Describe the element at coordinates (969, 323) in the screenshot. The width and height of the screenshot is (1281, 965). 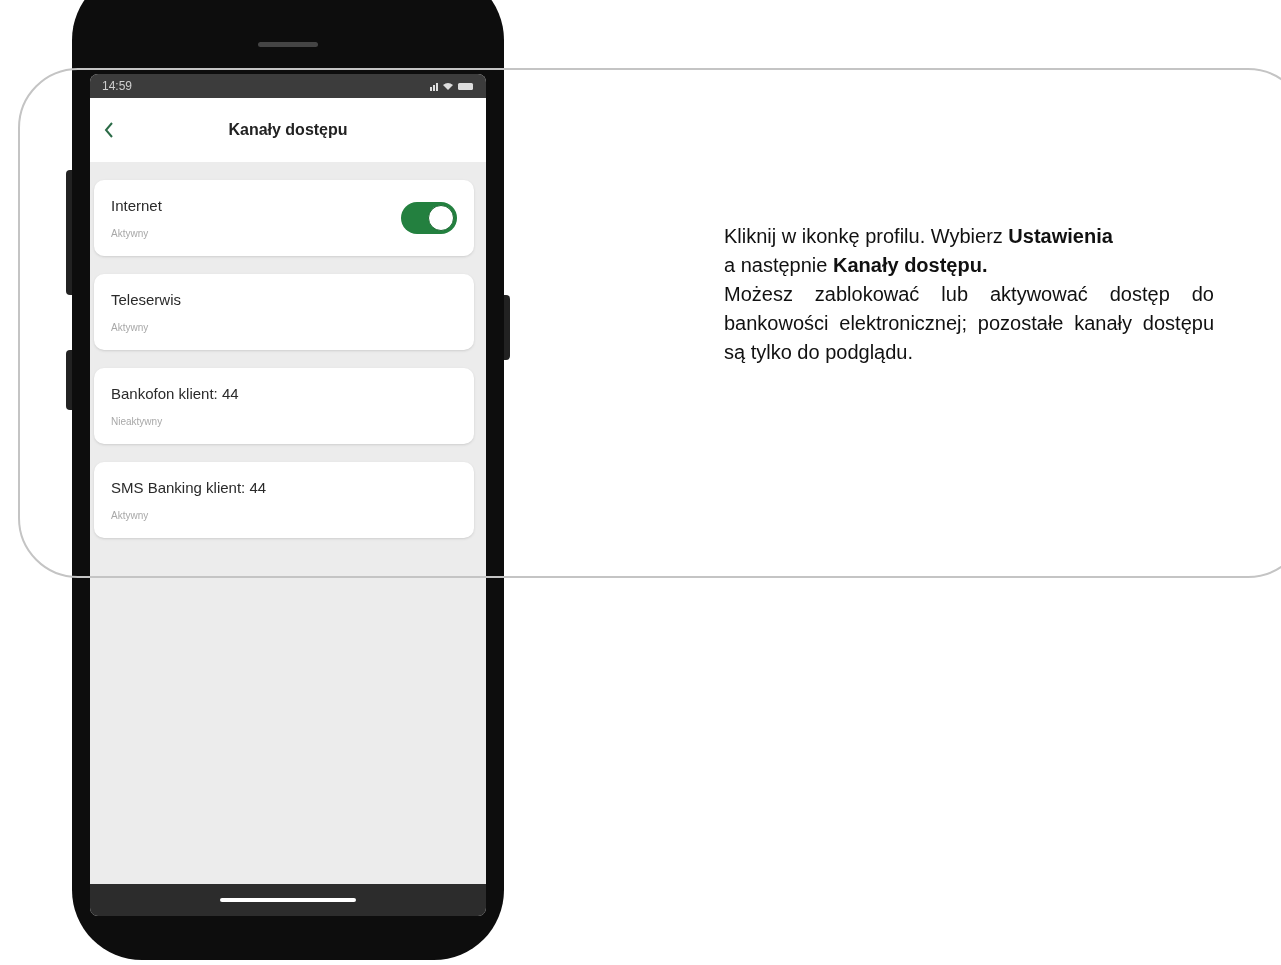
I see `instruction-text: Możesz zablokować lub aktywować dostęp do bankowości elektronicznej; pozostałe kanały dostępu są tylko do podglądu.` at that location.